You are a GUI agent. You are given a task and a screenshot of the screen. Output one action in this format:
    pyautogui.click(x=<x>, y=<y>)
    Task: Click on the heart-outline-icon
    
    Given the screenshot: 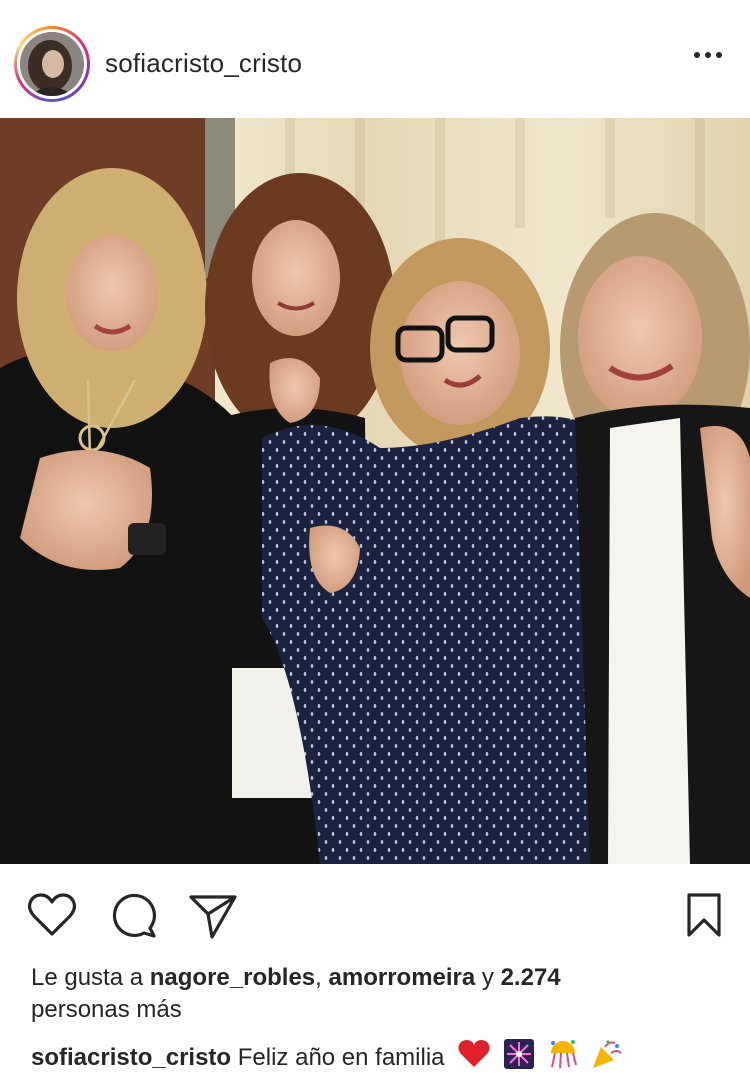 What is the action you would take?
    pyautogui.click(x=52, y=915)
    